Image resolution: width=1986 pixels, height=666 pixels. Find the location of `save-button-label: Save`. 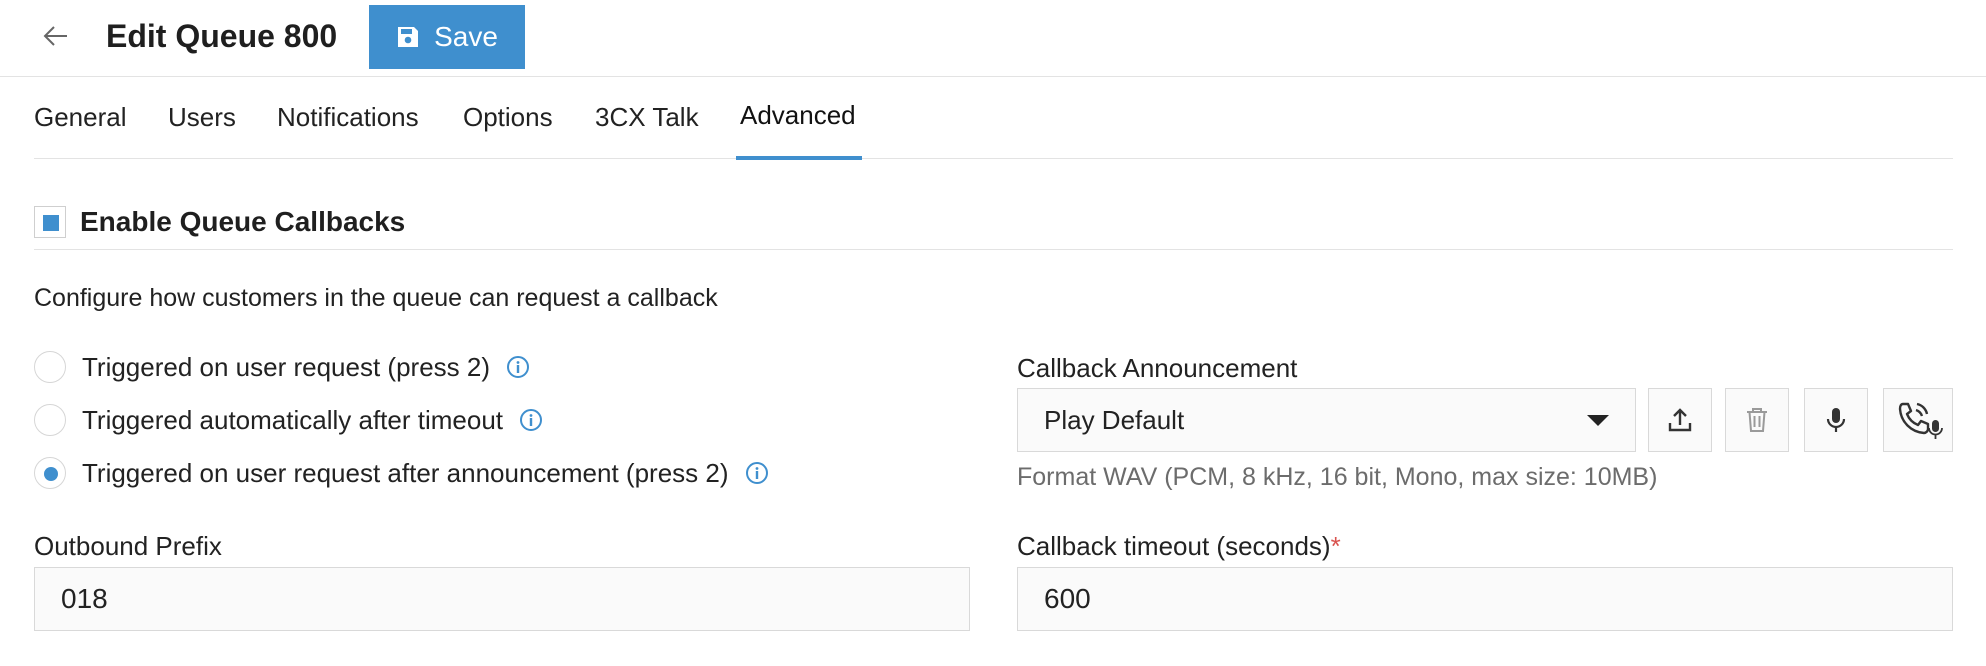

save-button-label: Save is located at coordinates (466, 36).